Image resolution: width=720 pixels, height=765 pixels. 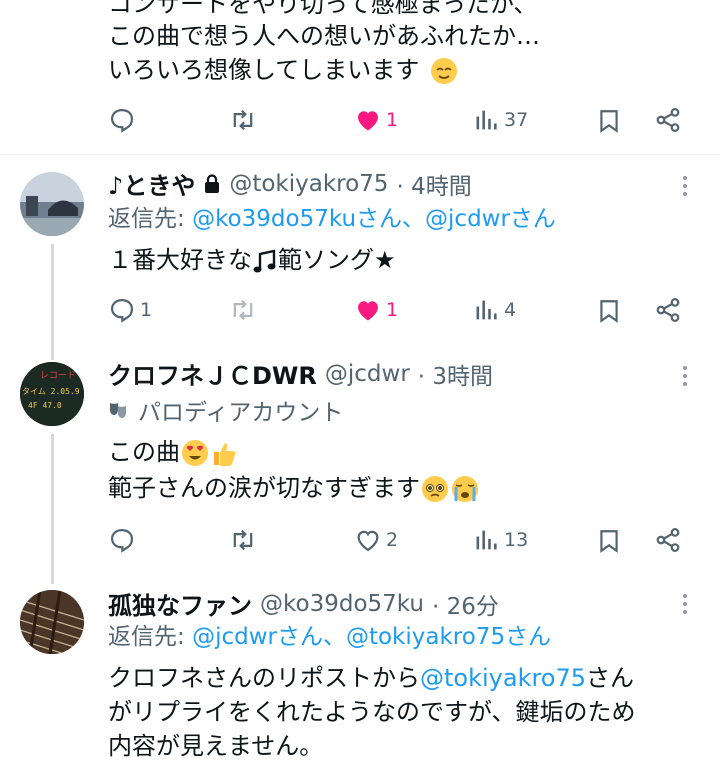 I want to click on display-name: 孤独なファン, so click(x=180, y=603).